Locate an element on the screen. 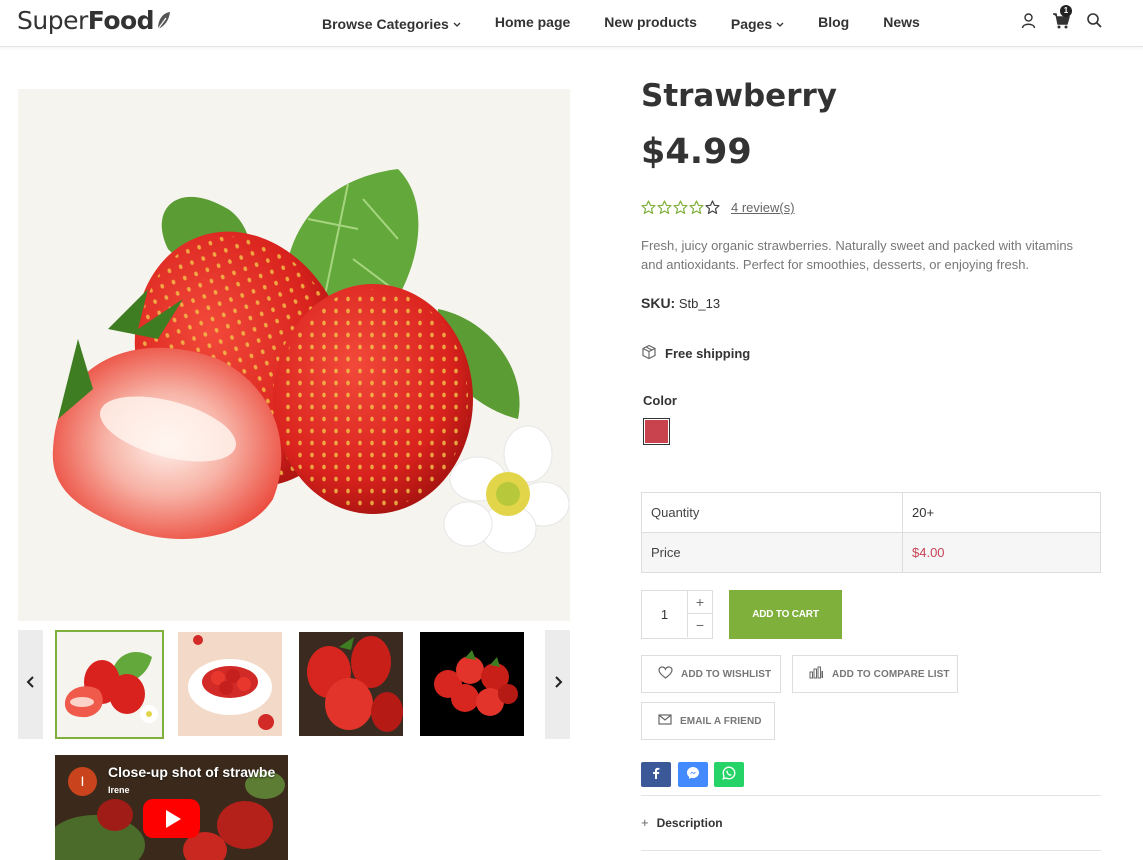  cart-icon: 1 is located at coordinates (1062, 17).